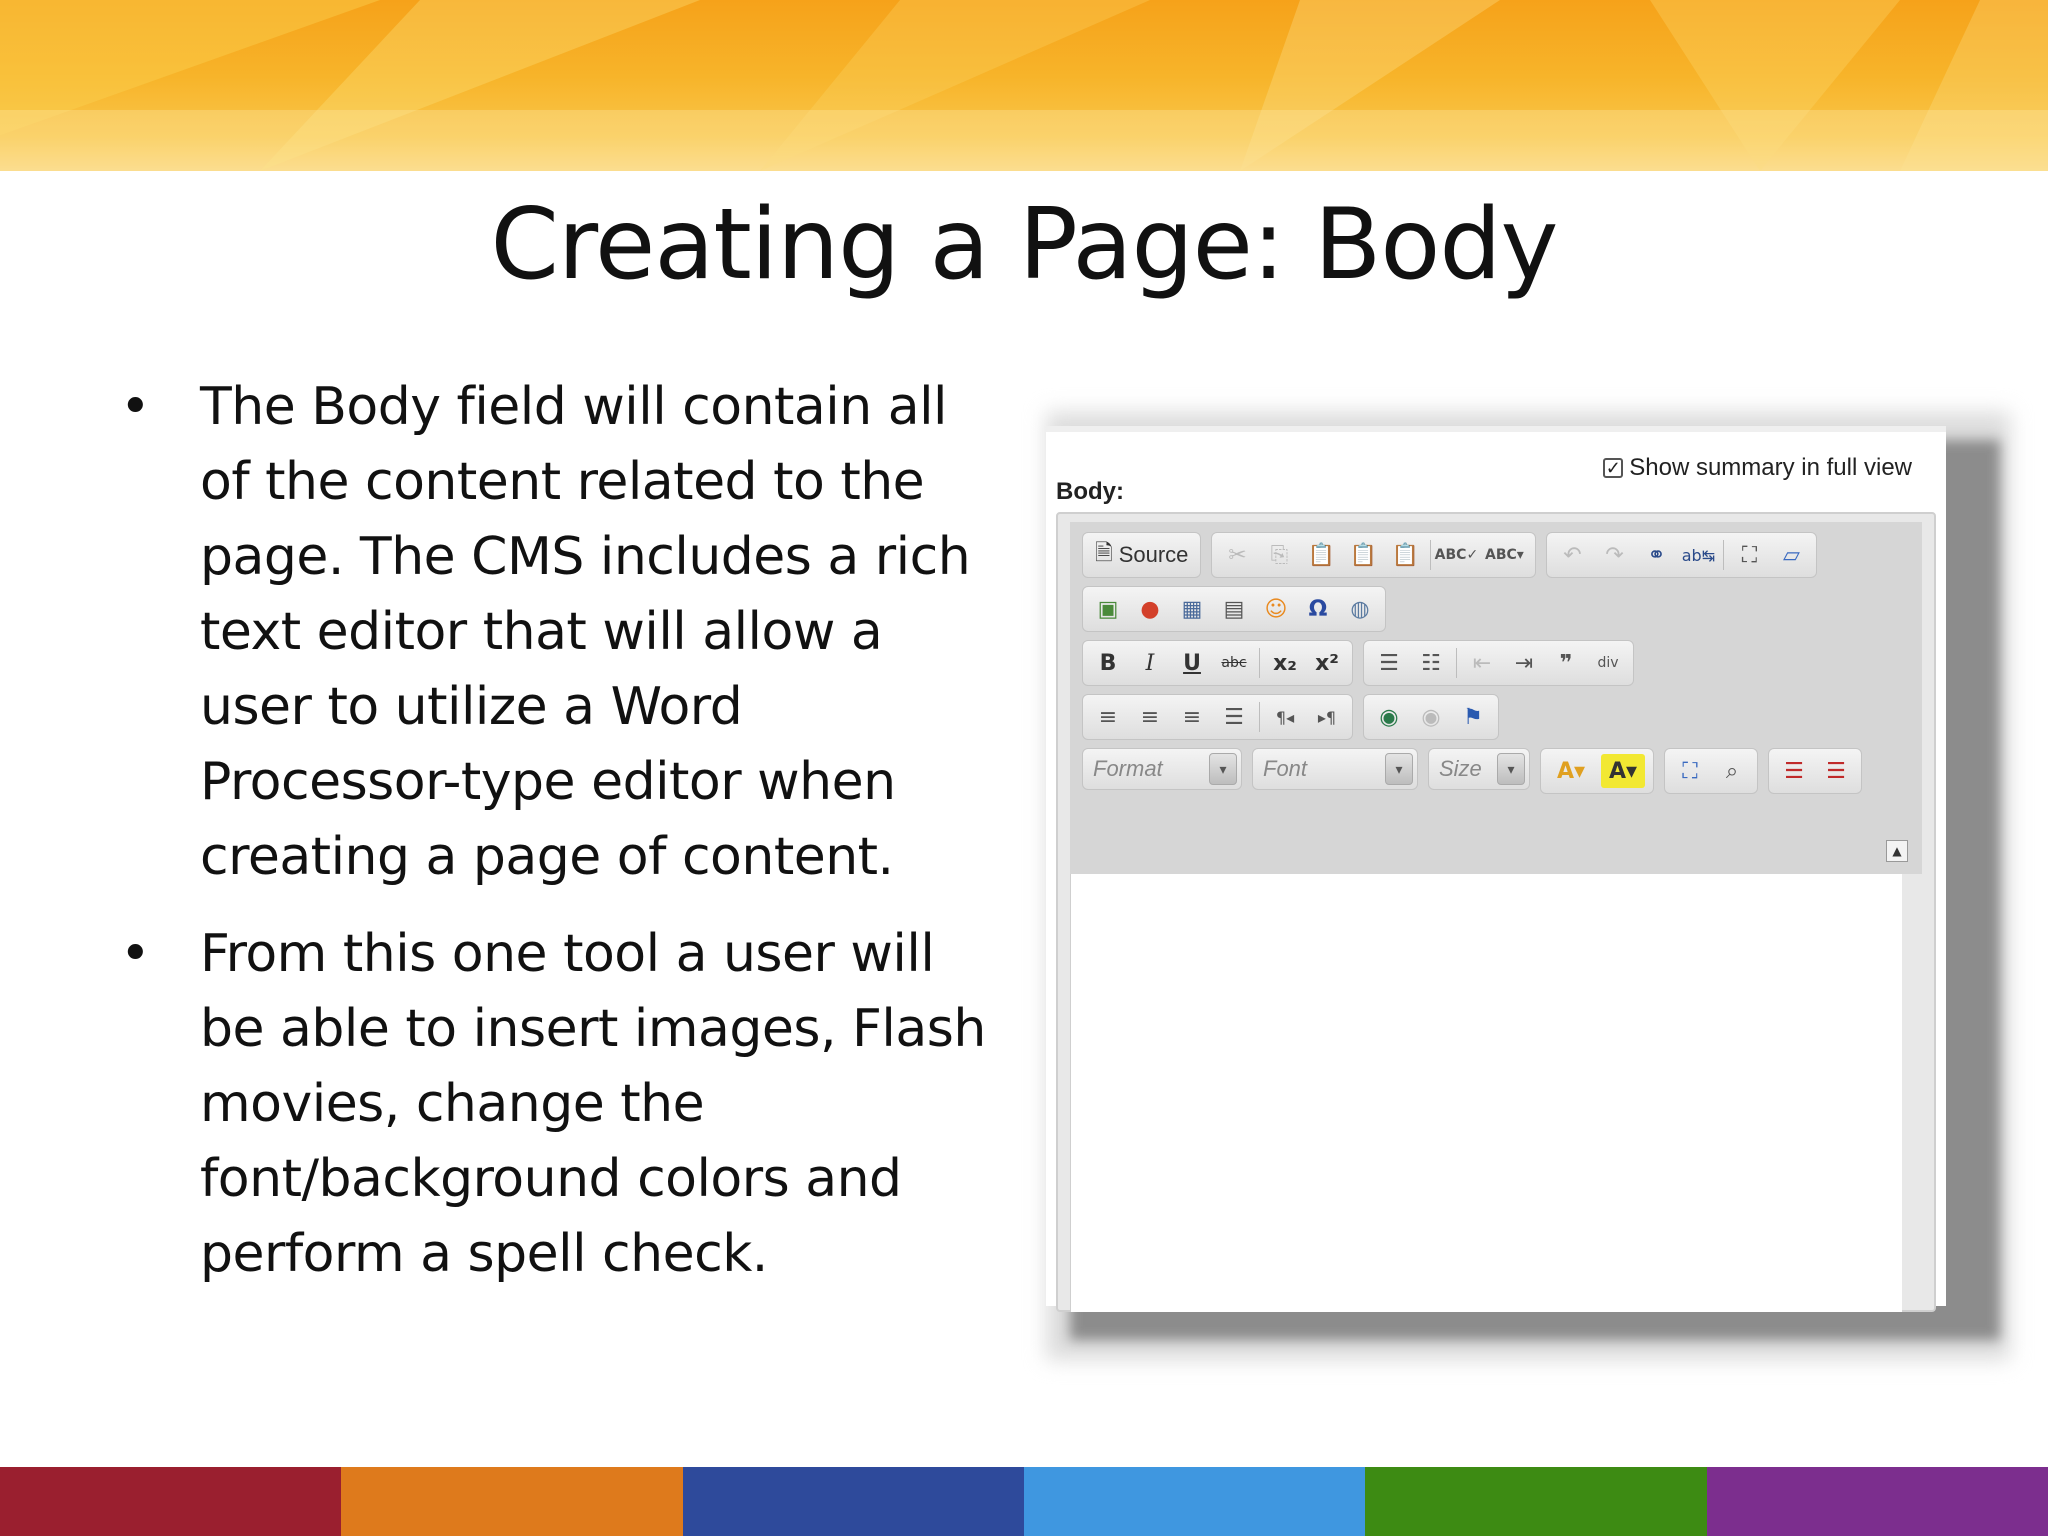  What do you see at coordinates (1749, 555) in the screenshot?
I see `select-all-icon: ⛶` at bounding box center [1749, 555].